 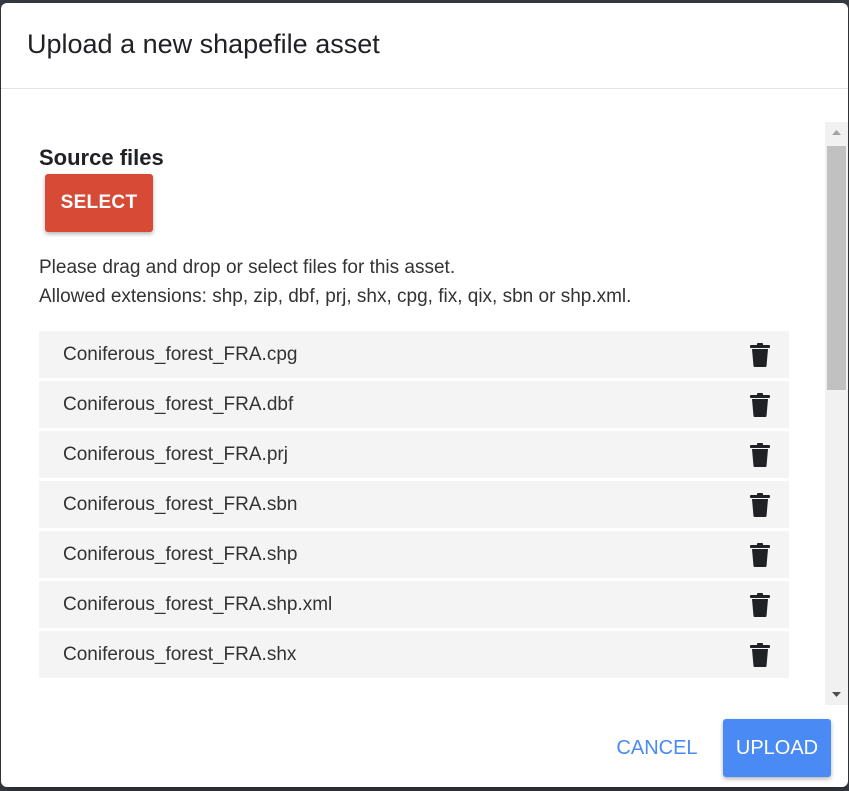 I want to click on file-list-item: Coniferous_forest_FRA.shx, so click(x=414, y=654).